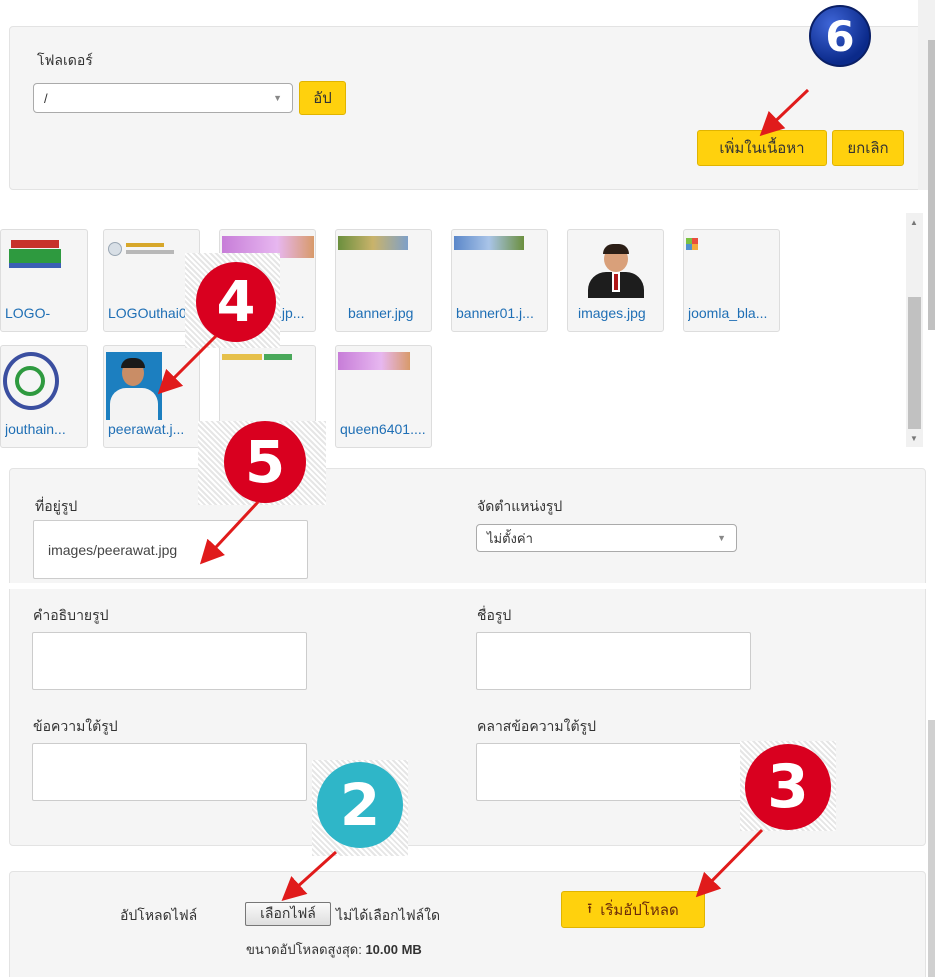 This screenshot has width=935, height=977. I want to click on cancel-button: ยกเลิก, so click(868, 148).